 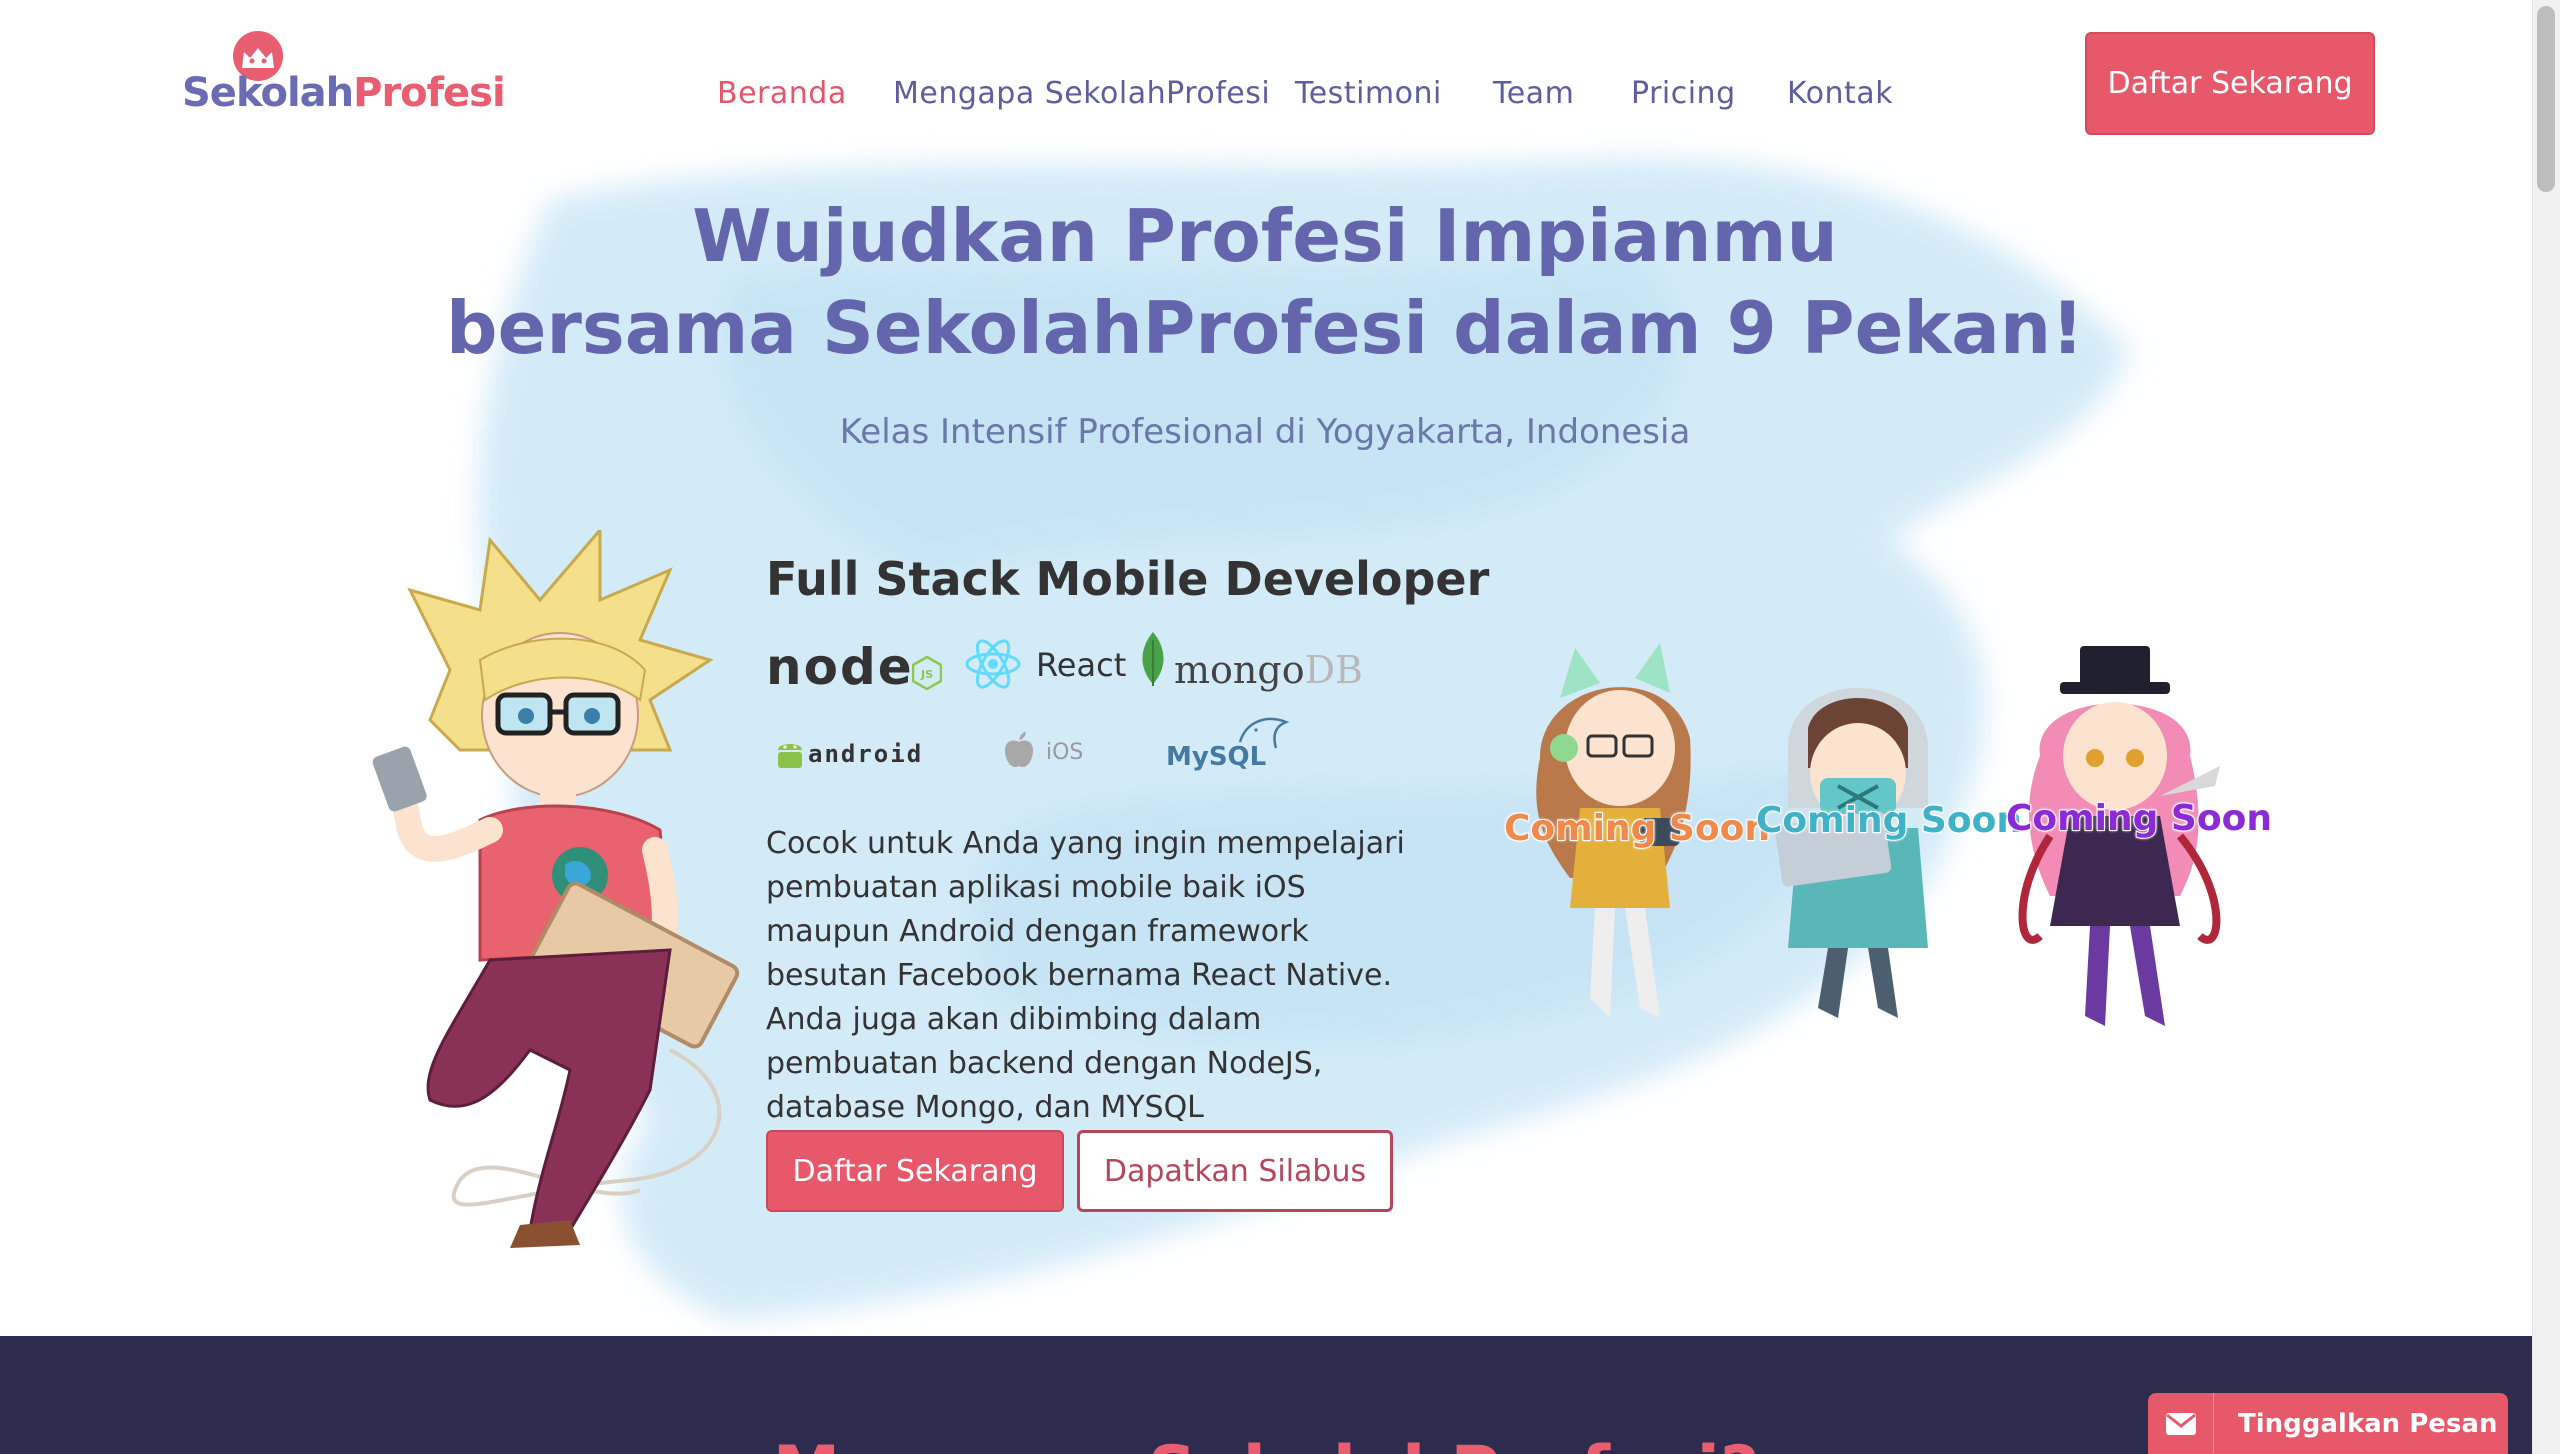 I want to click on react-logo: React, so click(x=1045, y=666).